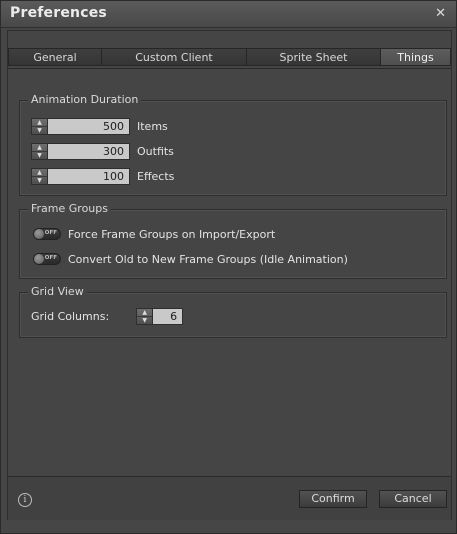 The height and width of the screenshot is (534, 457). I want to click on items-duration-field: 500, so click(89, 126).